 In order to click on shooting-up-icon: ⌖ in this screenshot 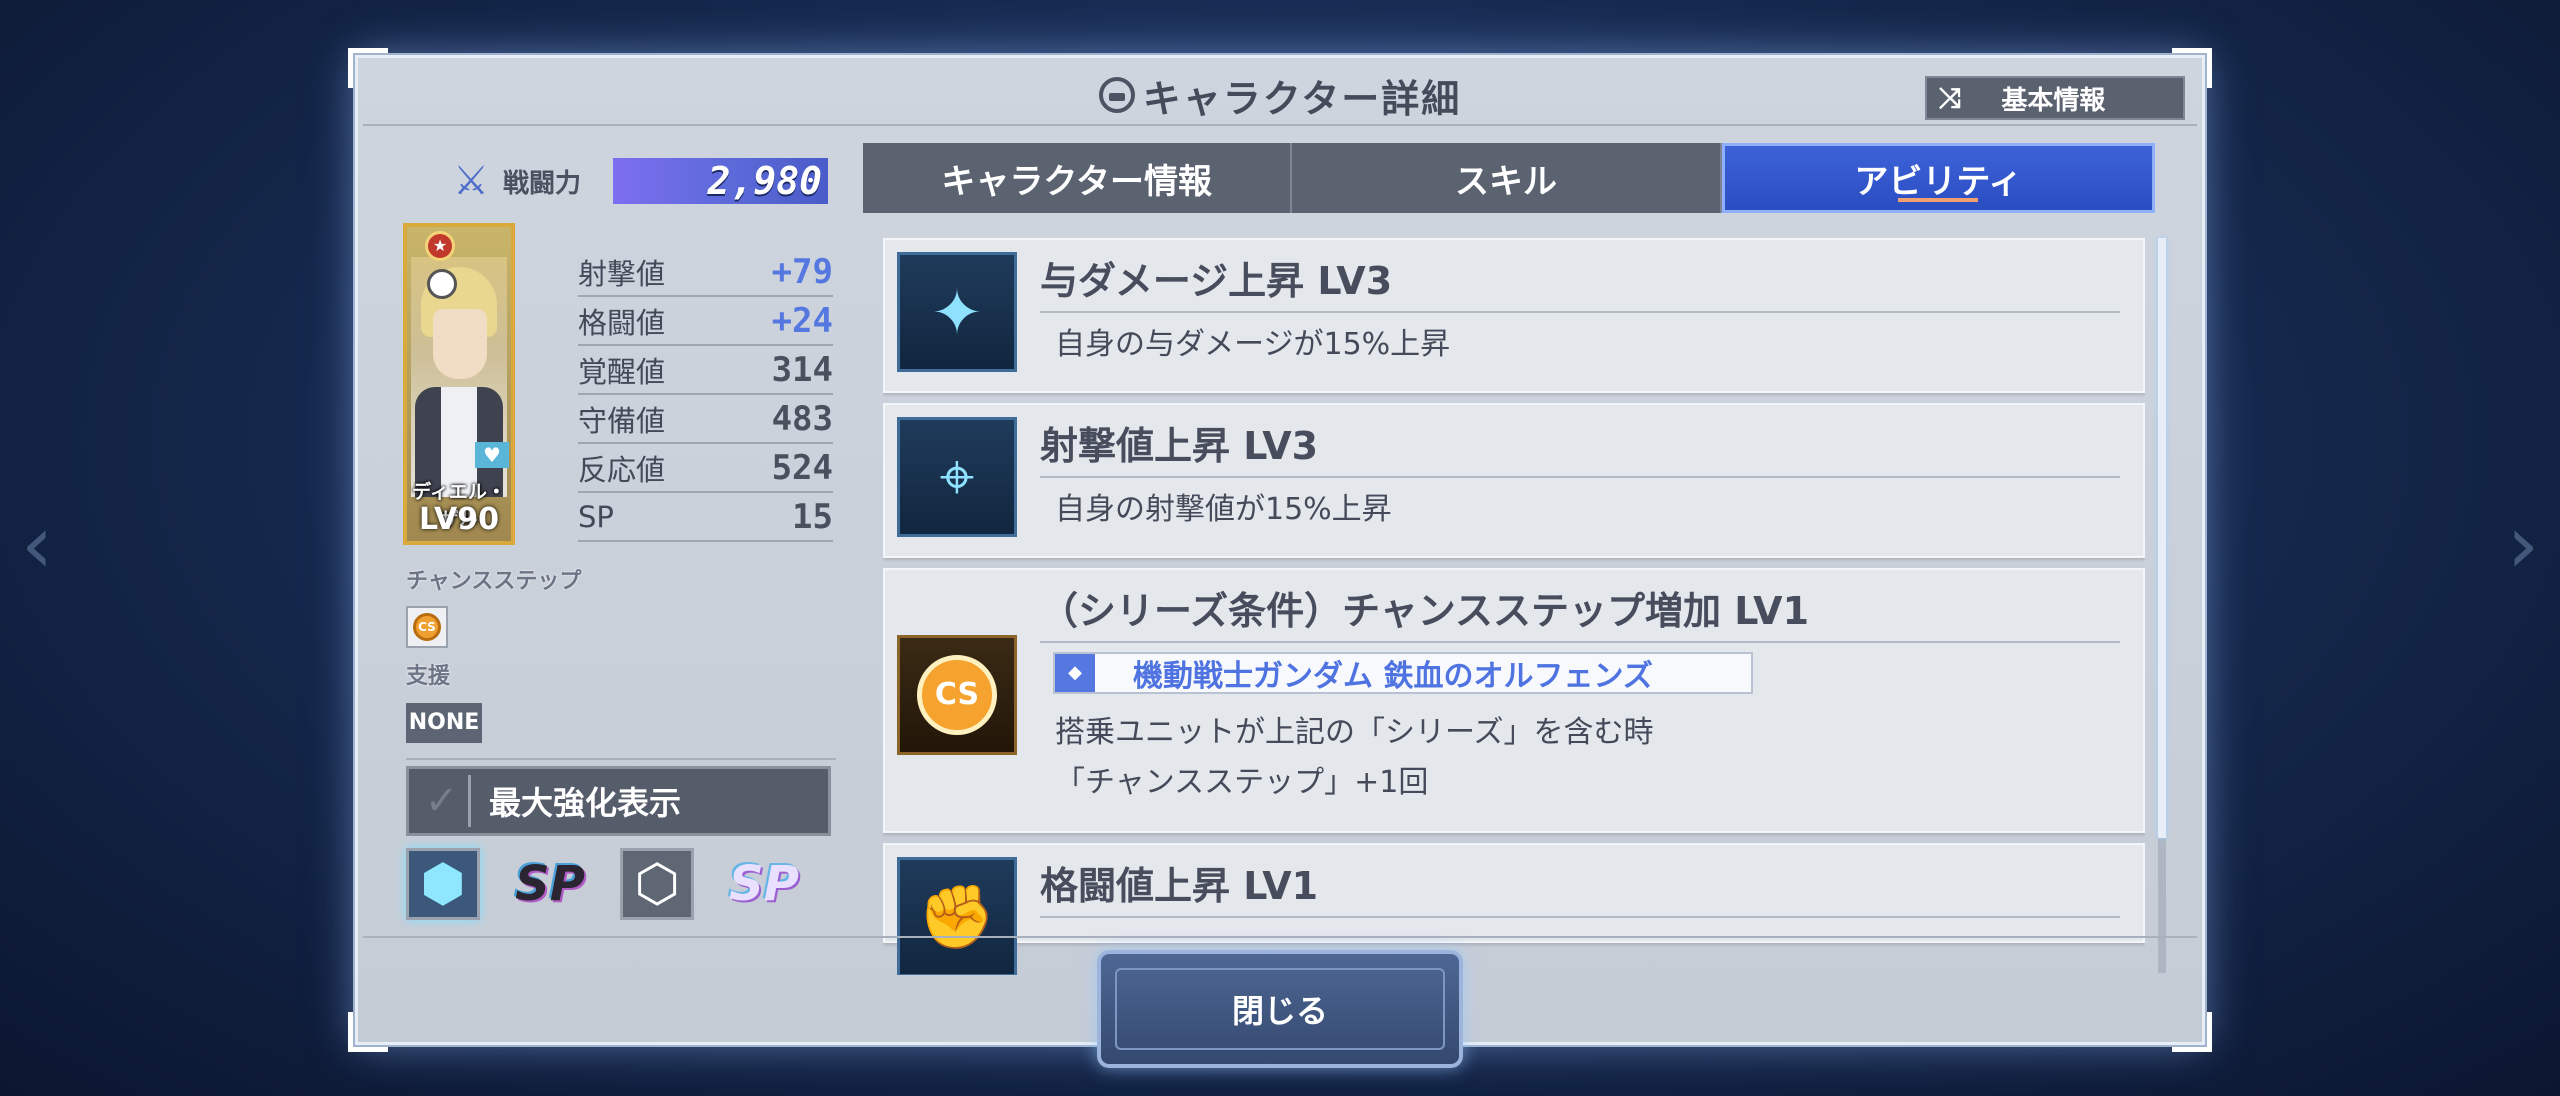, I will do `click(957, 477)`.